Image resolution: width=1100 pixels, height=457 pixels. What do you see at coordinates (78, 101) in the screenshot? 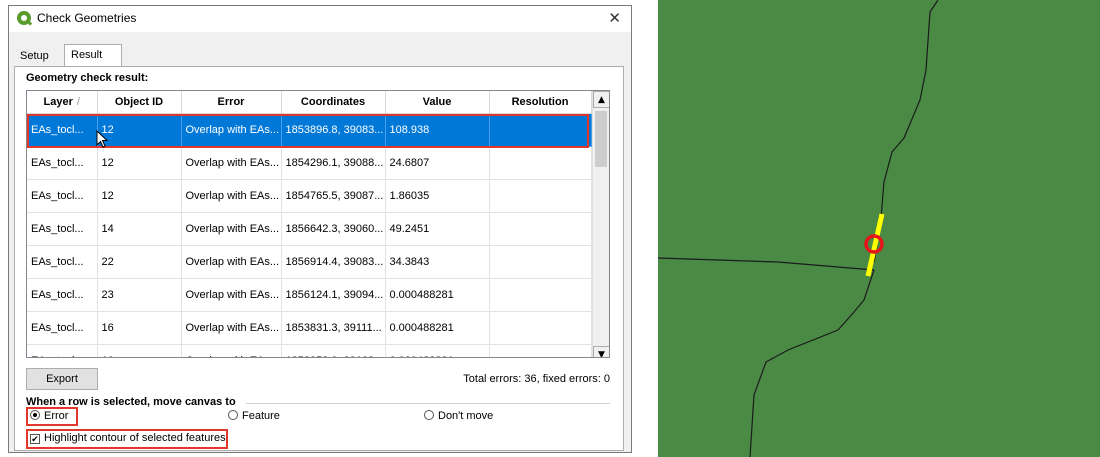
I see `sort-indicator: /` at bounding box center [78, 101].